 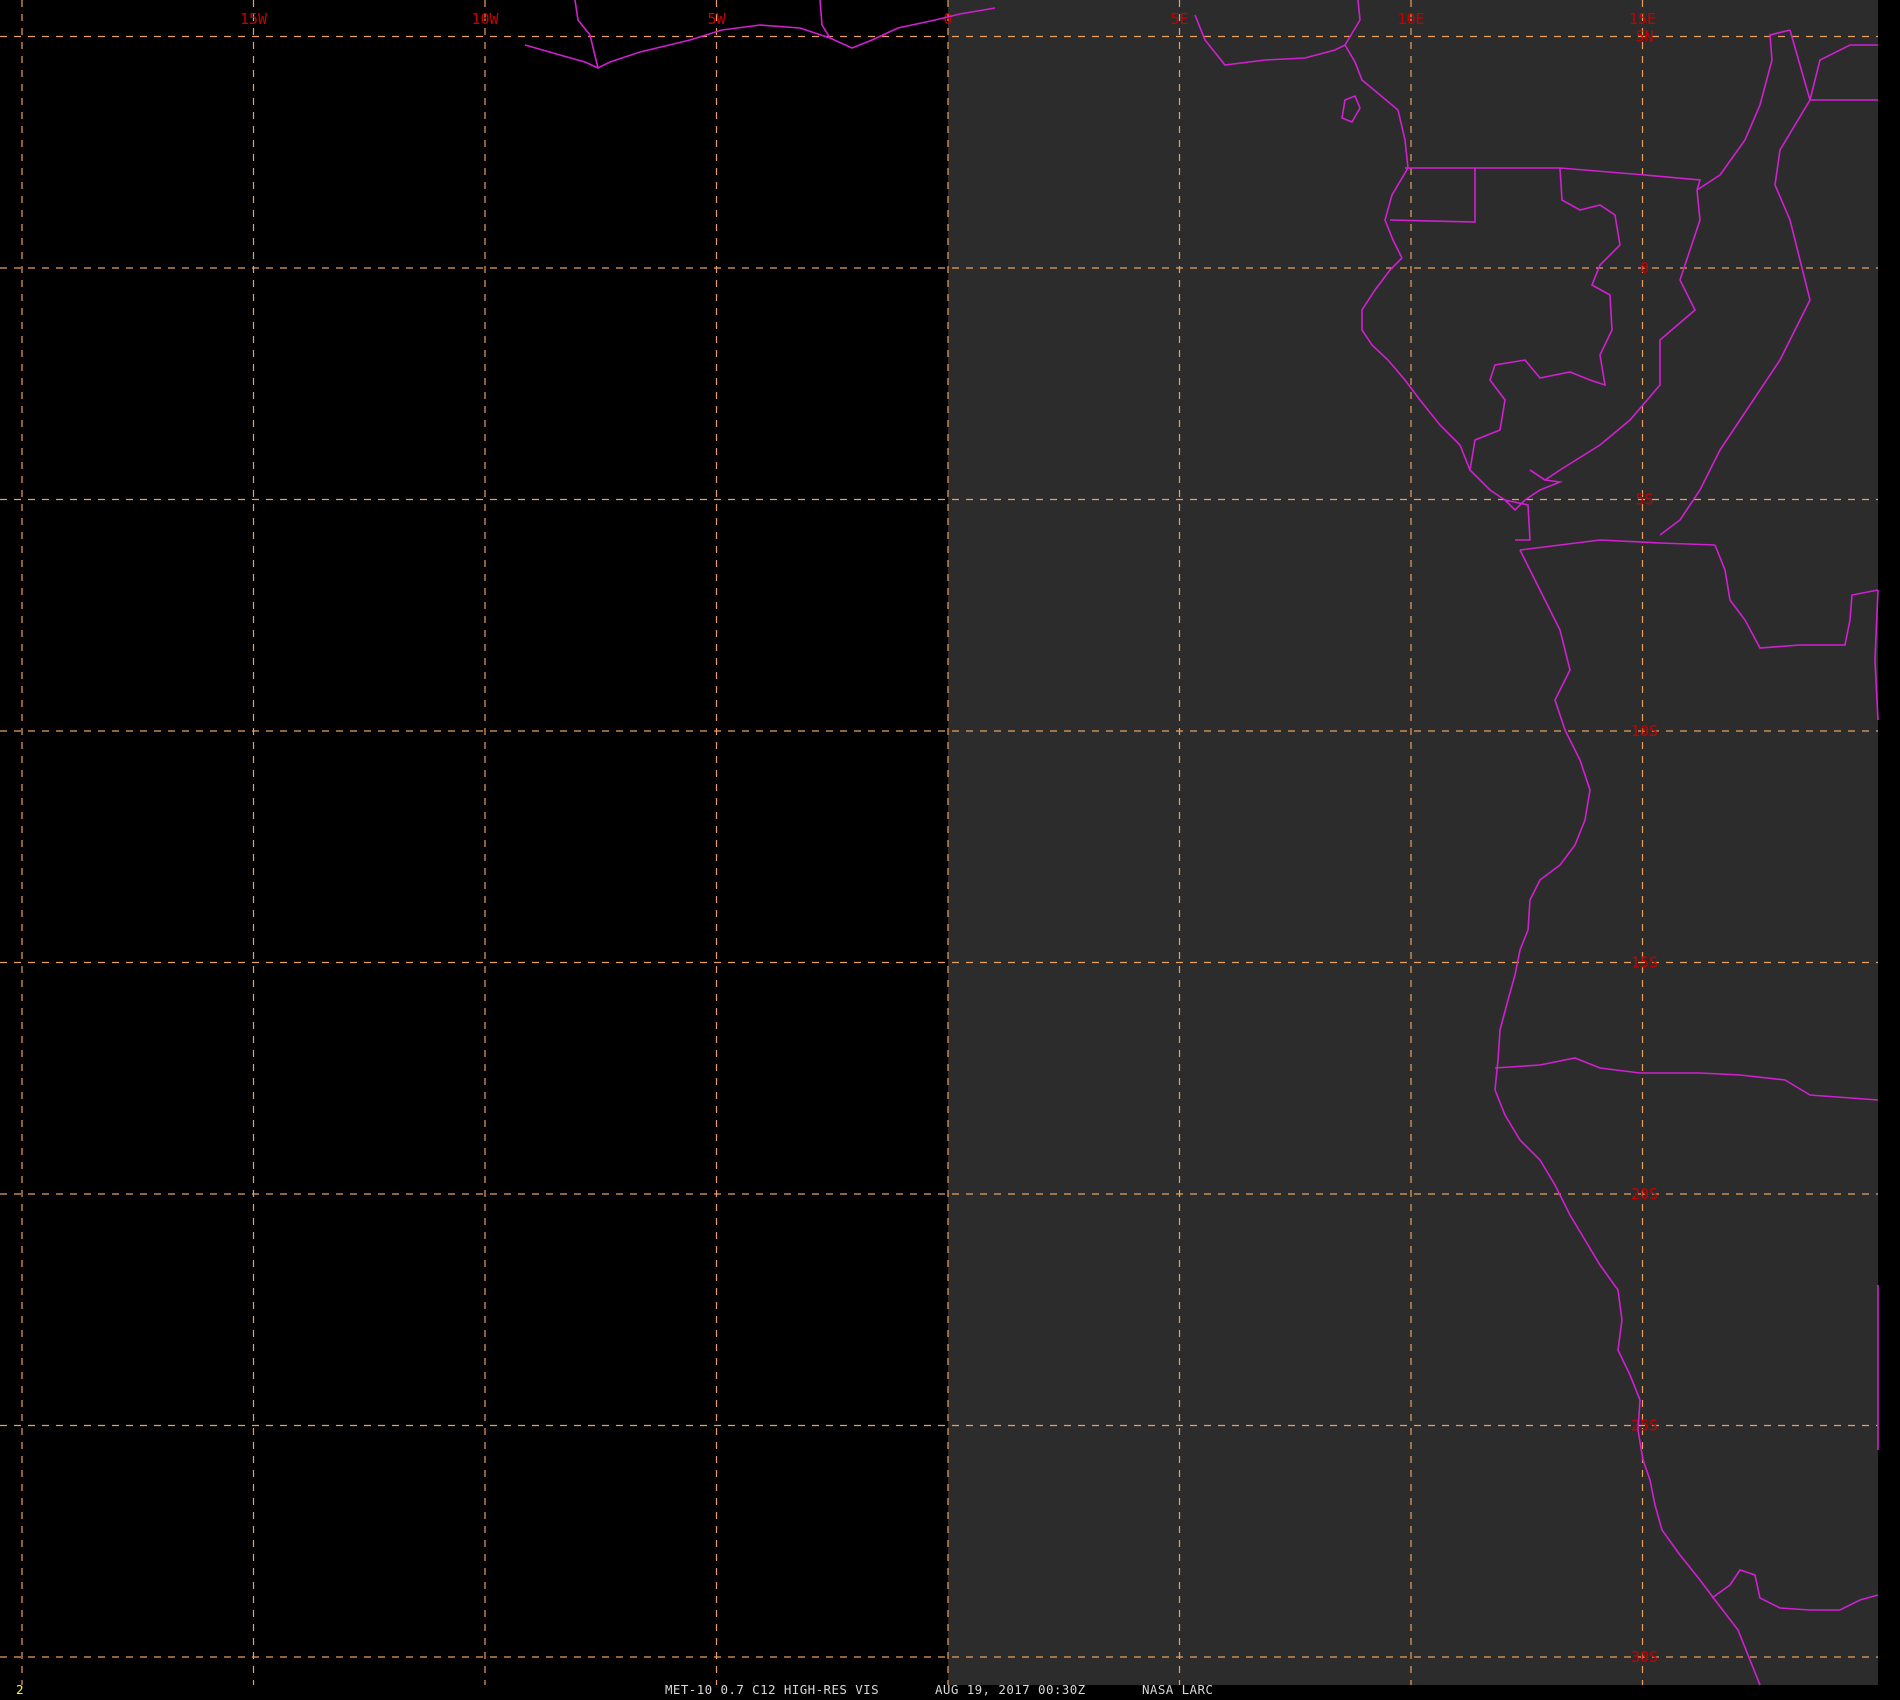 What do you see at coordinates (716, 19) in the screenshot?
I see `meridian-label: 5W` at bounding box center [716, 19].